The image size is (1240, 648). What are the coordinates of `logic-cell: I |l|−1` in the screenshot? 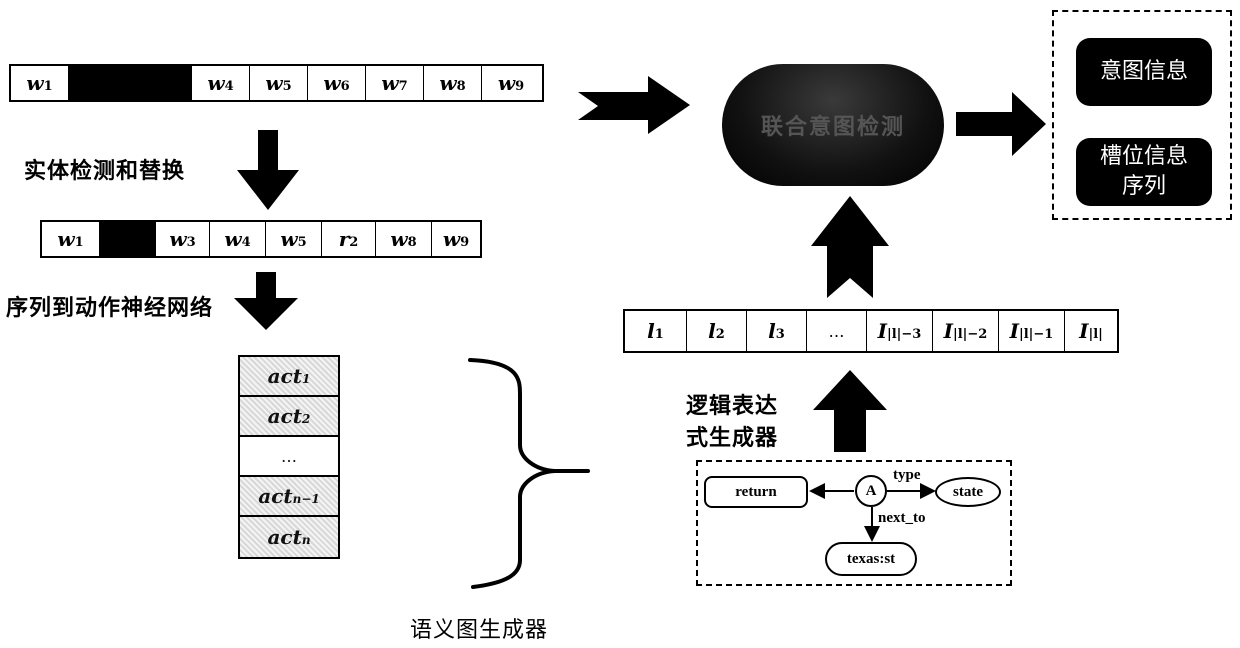 It's located at (1032, 331).